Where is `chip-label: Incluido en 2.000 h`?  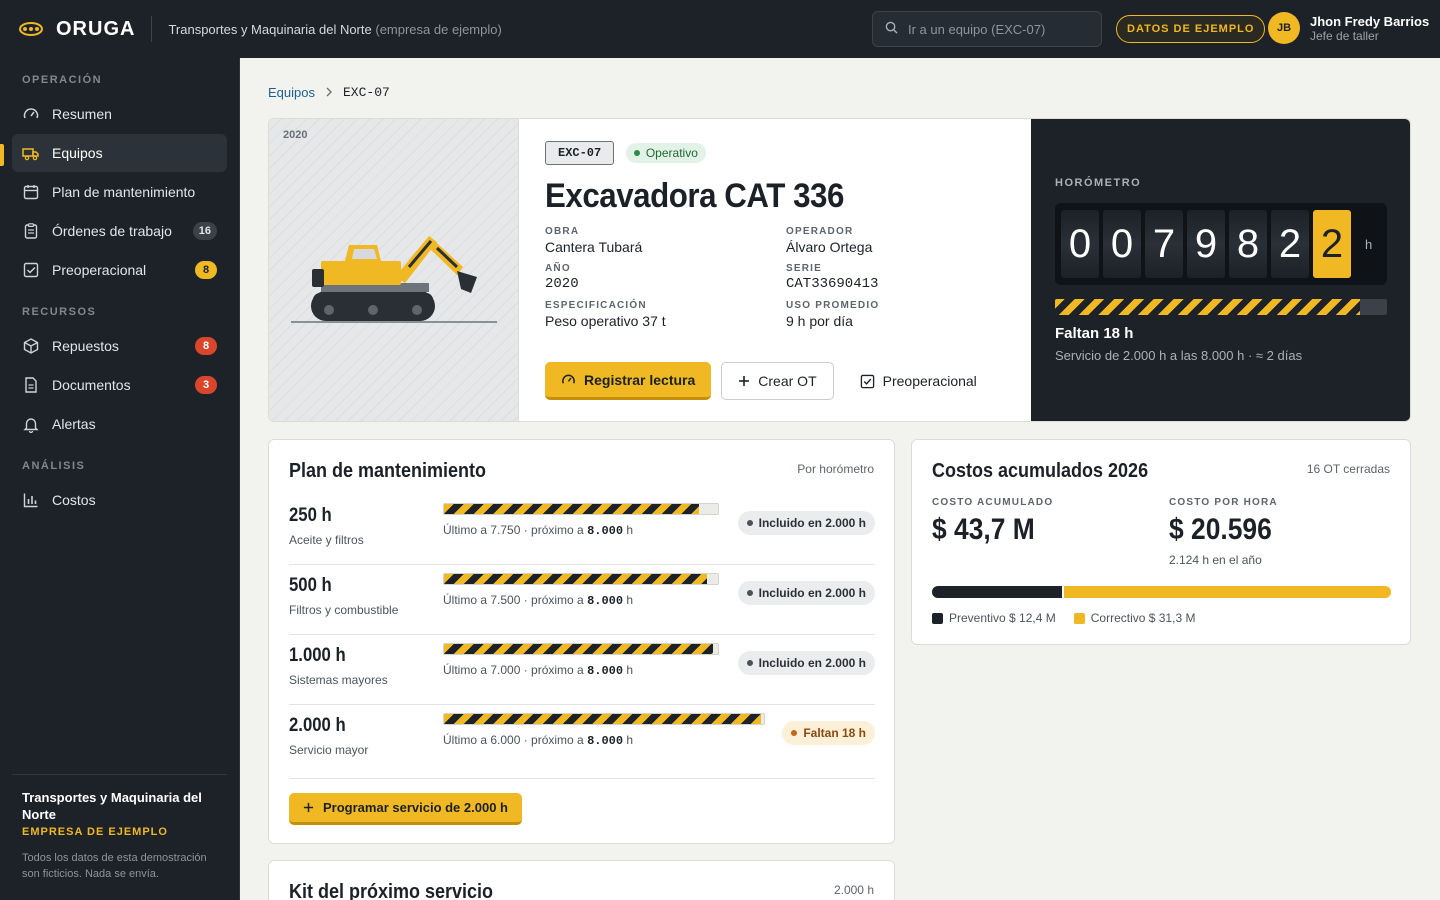
chip-label: Incluido en 2.000 h is located at coordinates (812, 663).